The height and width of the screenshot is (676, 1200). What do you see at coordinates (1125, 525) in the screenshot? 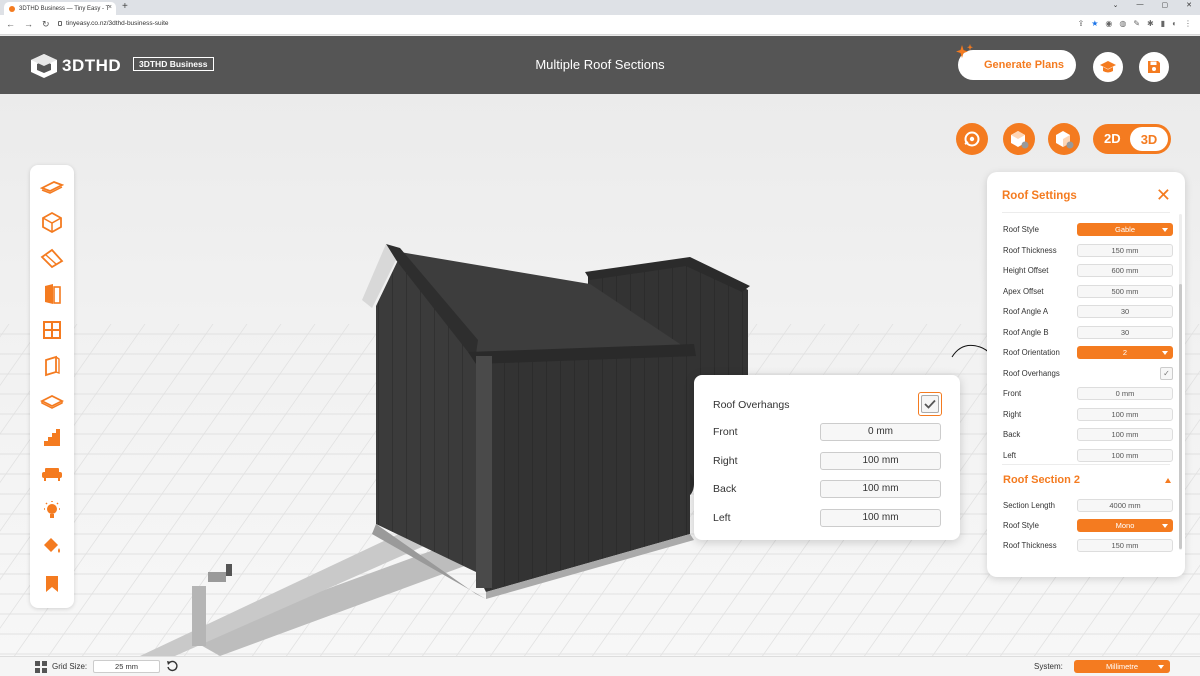
I see `roof-style-select: Mono` at bounding box center [1125, 525].